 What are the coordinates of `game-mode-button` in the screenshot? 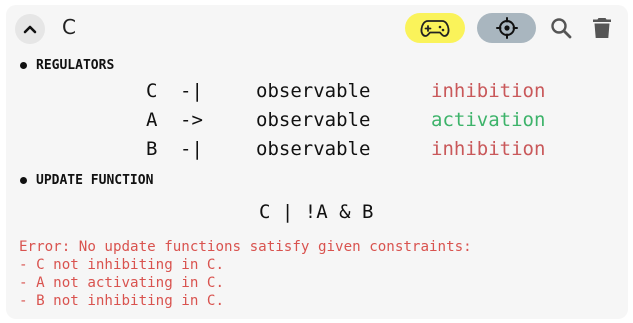 It's located at (435, 28).